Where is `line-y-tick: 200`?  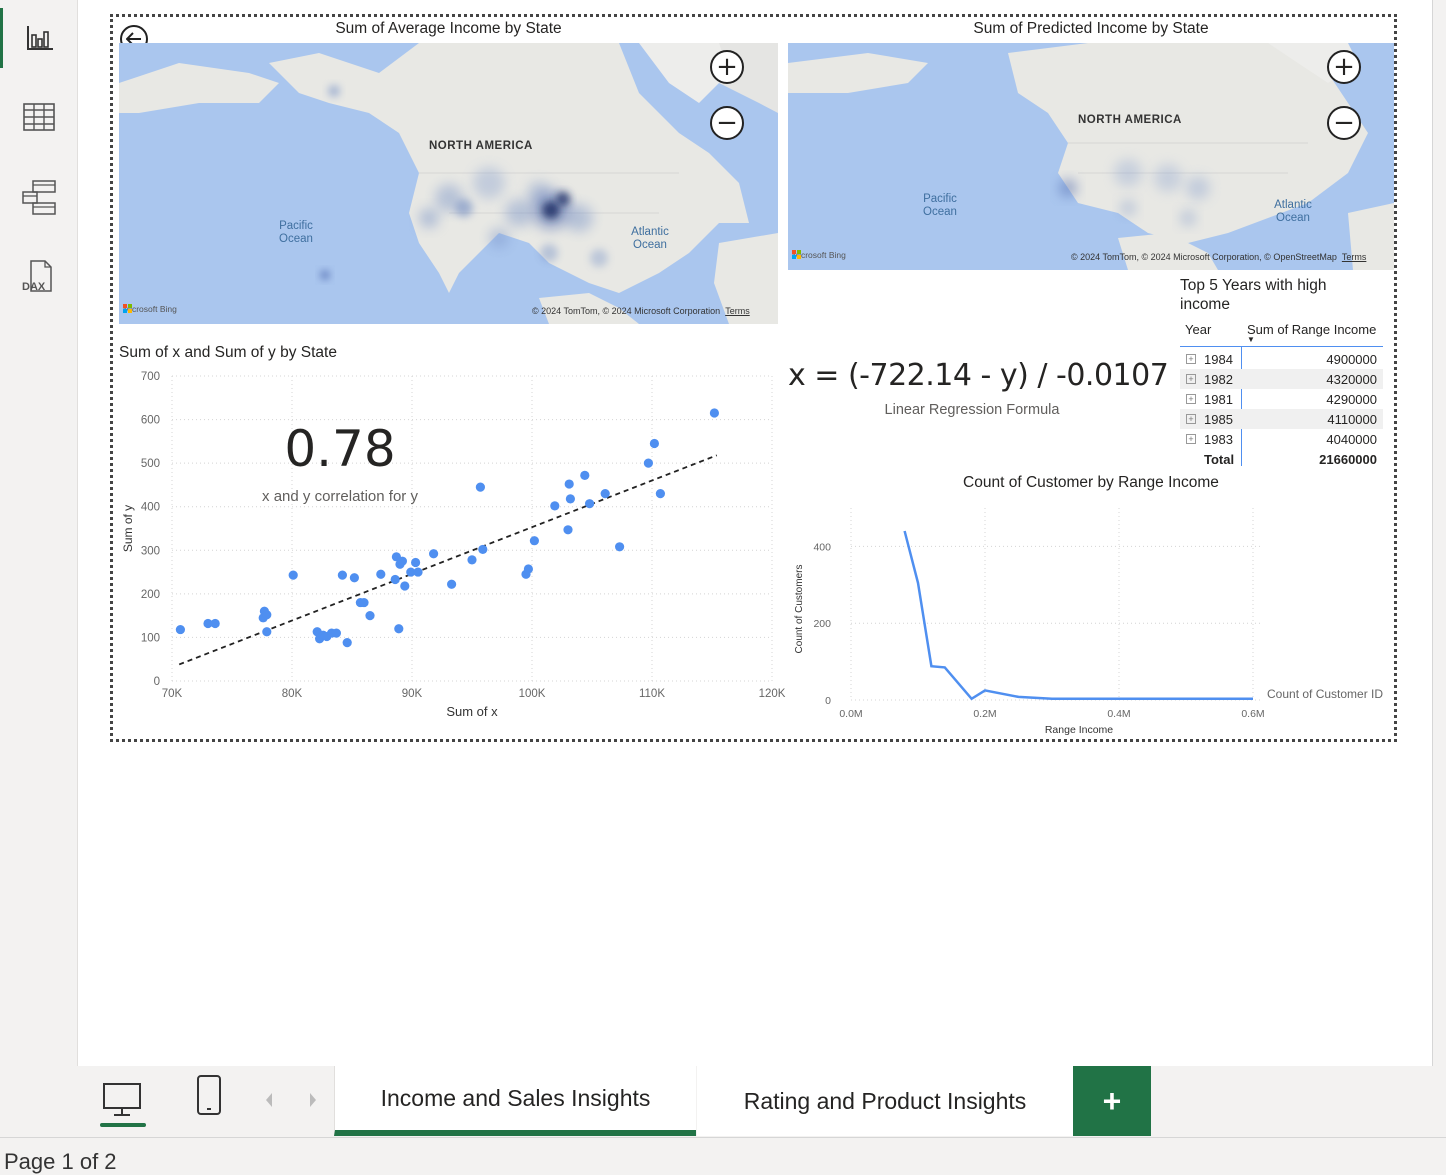 line-y-tick: 200 is located at coordinates (822, 624).